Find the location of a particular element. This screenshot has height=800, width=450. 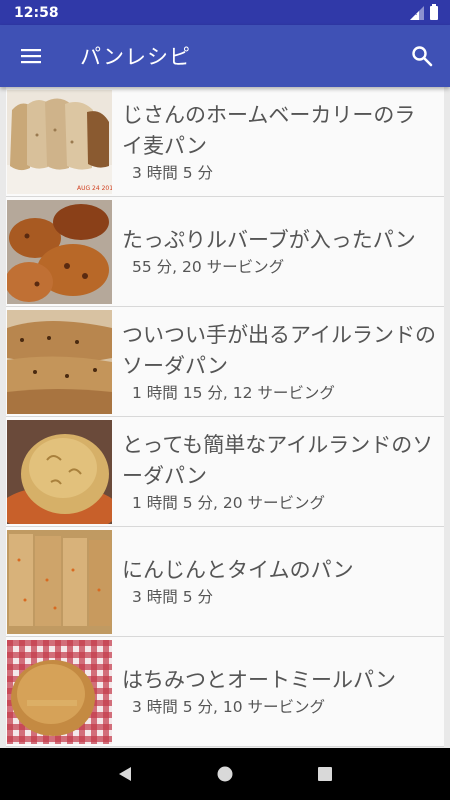

recipe-item-carrot-thyme-bread: にんじんとタイムのパン 3 時間 5 分 is located at coordinates (225, 582).